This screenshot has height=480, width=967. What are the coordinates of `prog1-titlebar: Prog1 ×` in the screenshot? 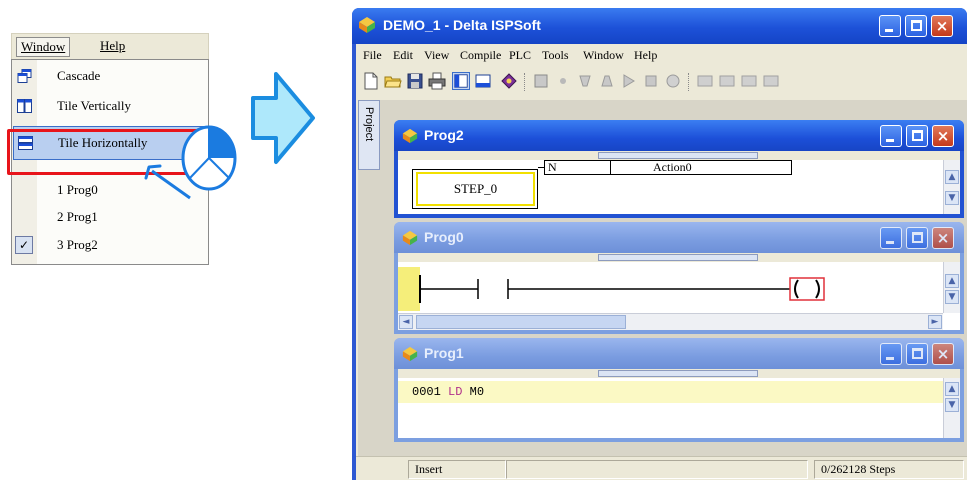 It's located at (679, 353).